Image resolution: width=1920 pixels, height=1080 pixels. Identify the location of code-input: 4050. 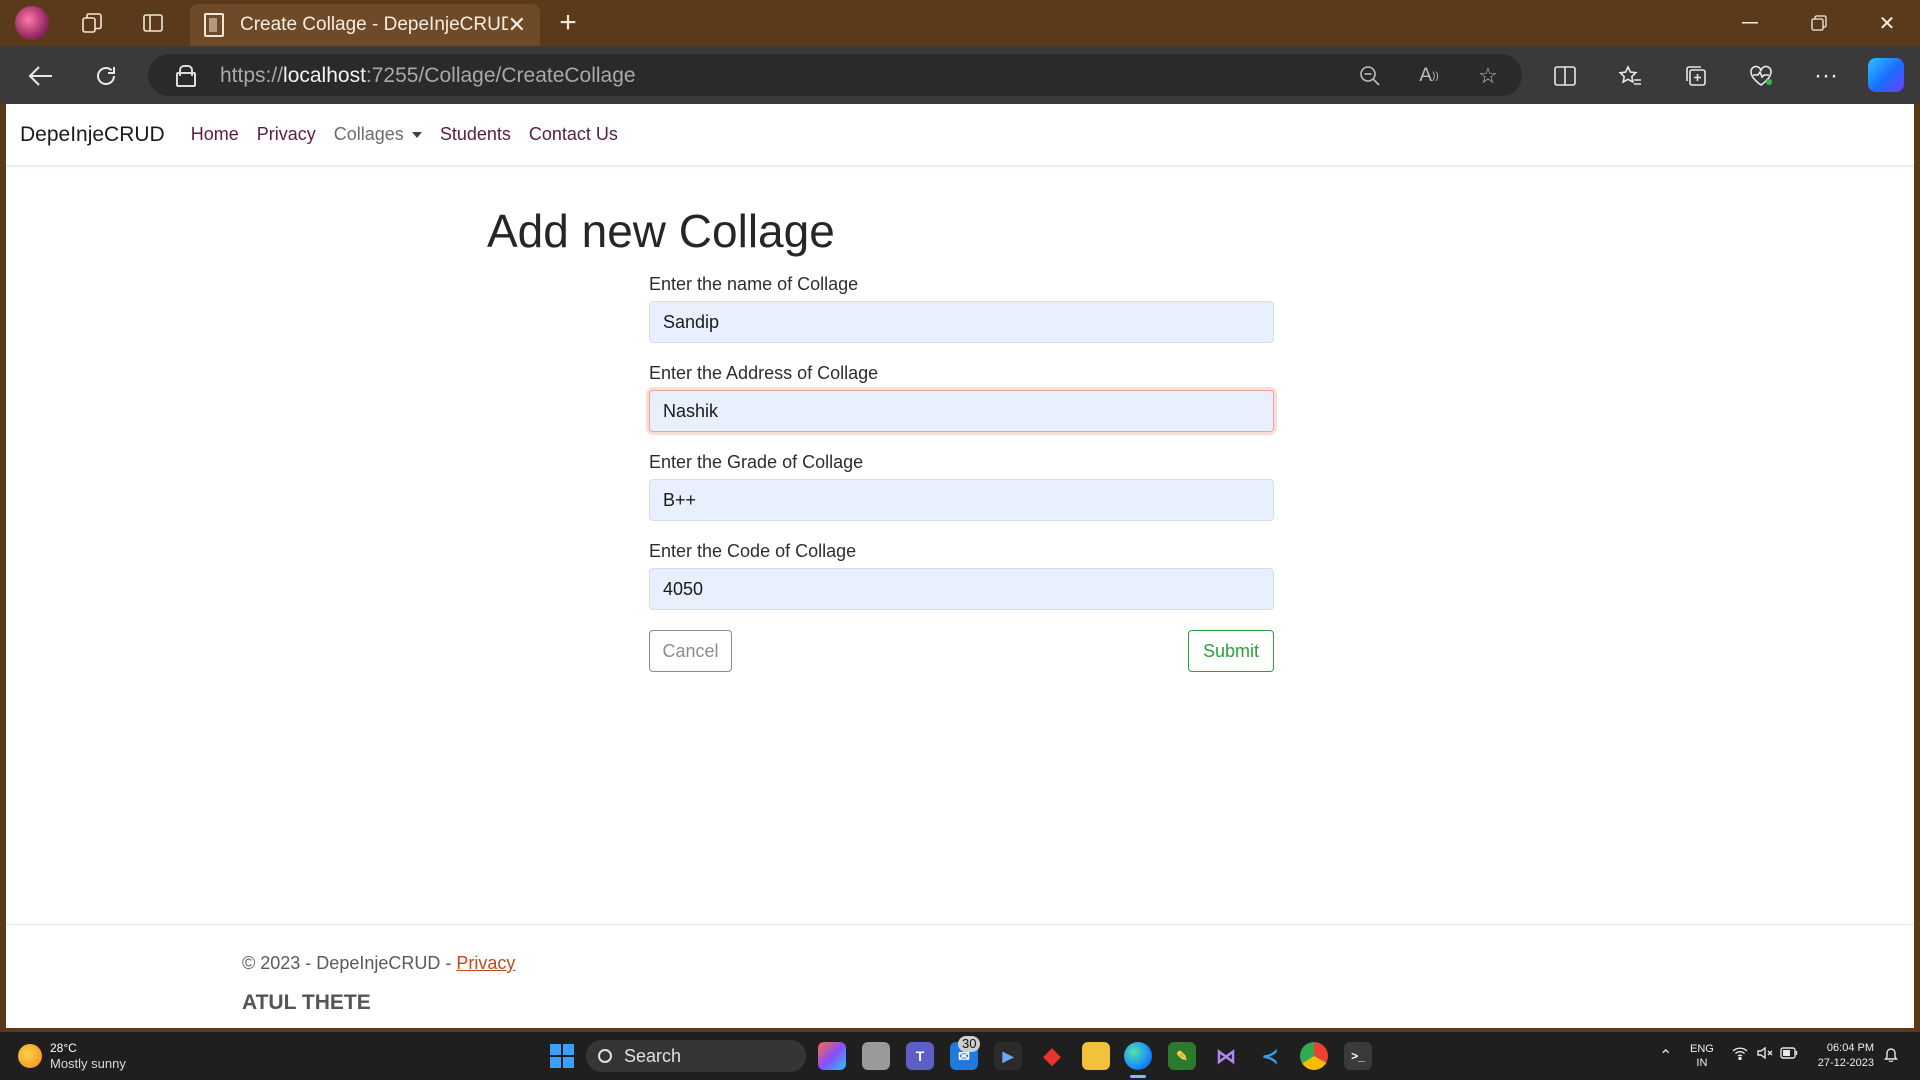
(961, 589).